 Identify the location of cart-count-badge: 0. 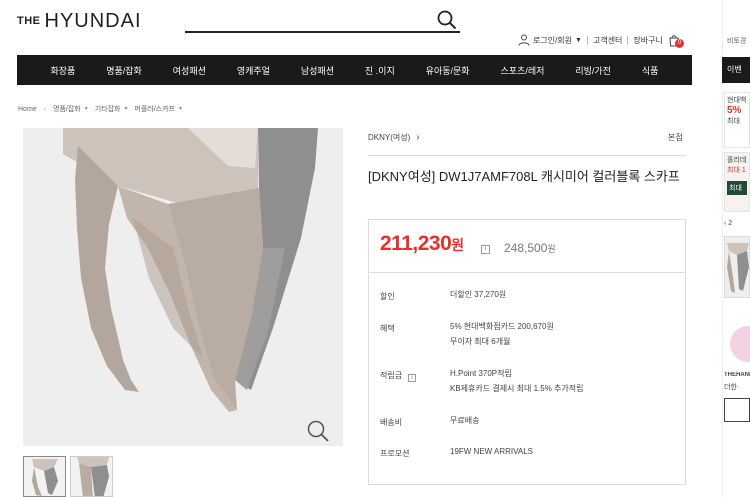
(679, 43).